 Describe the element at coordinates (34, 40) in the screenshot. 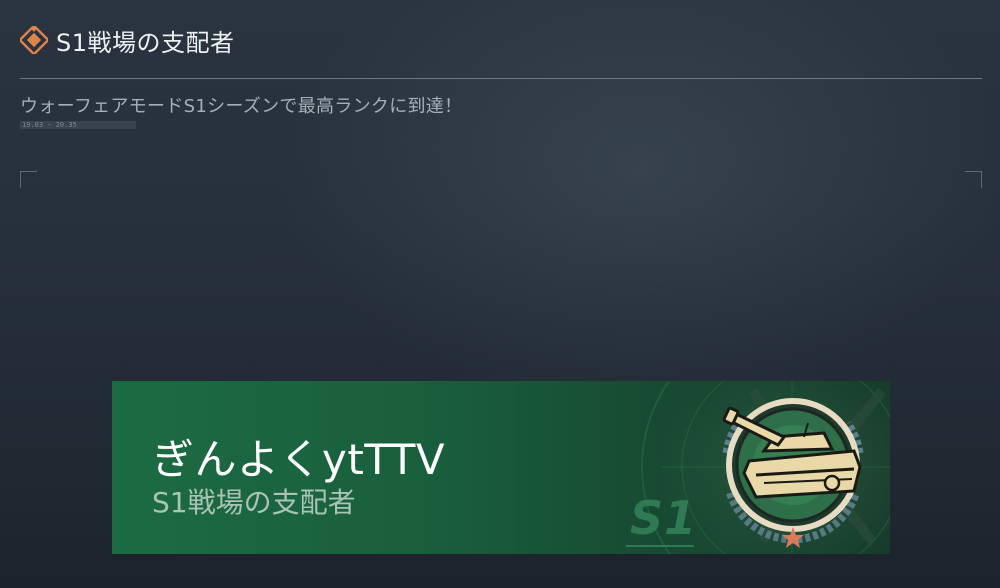

I see `diamond-emblem-icon` at that location.